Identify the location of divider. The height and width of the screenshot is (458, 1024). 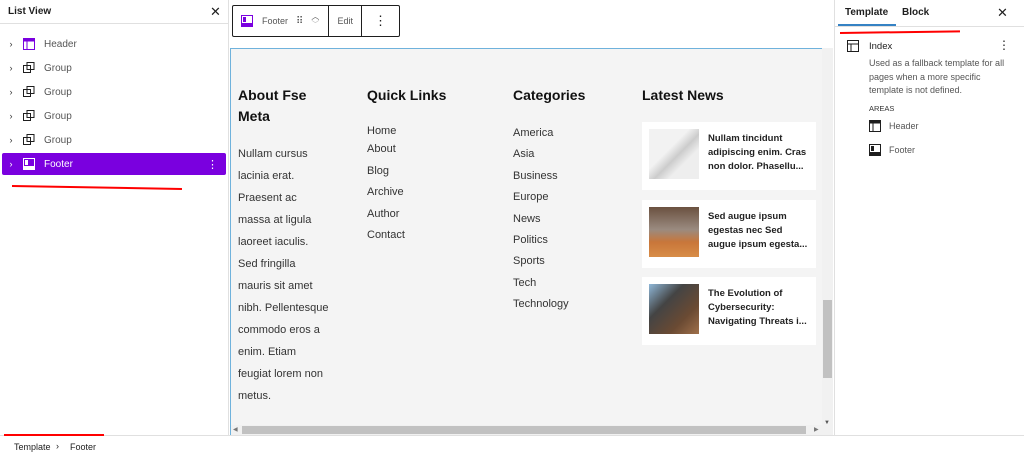
(929, 26).